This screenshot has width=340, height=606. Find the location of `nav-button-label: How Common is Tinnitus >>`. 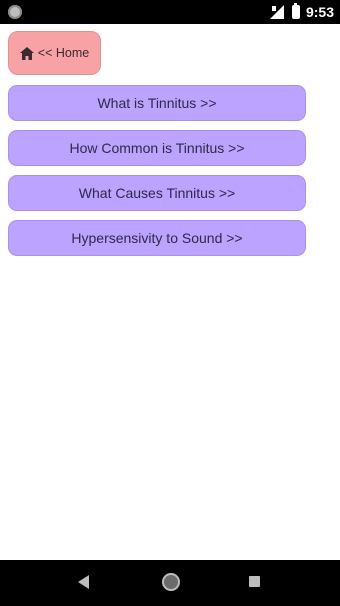

nav-button-label: How Common is Tinnitus >> is located at coordinates (157, 148).